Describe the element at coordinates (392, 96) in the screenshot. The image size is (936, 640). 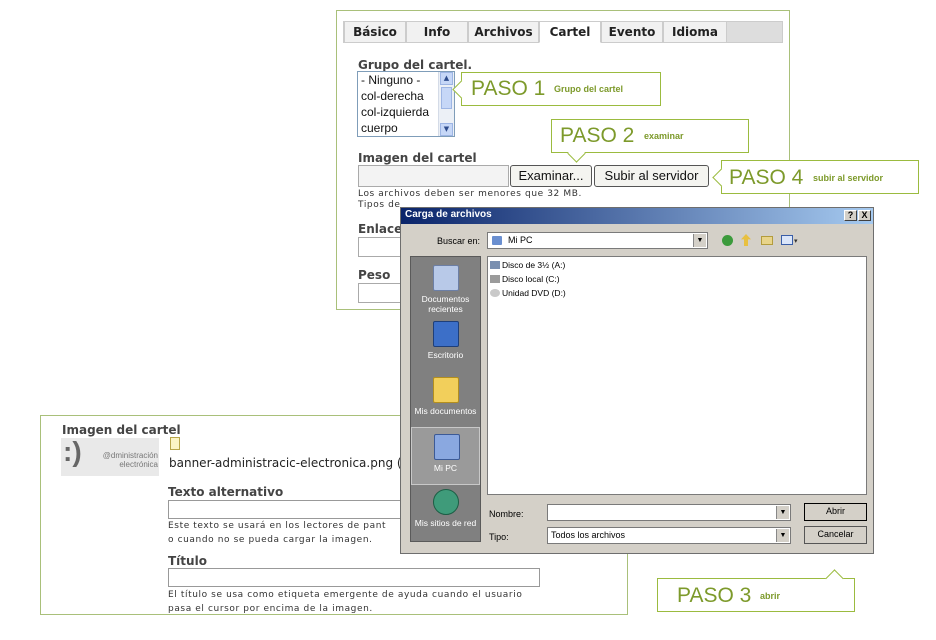
I see `list-item: col-derecha` at that location.